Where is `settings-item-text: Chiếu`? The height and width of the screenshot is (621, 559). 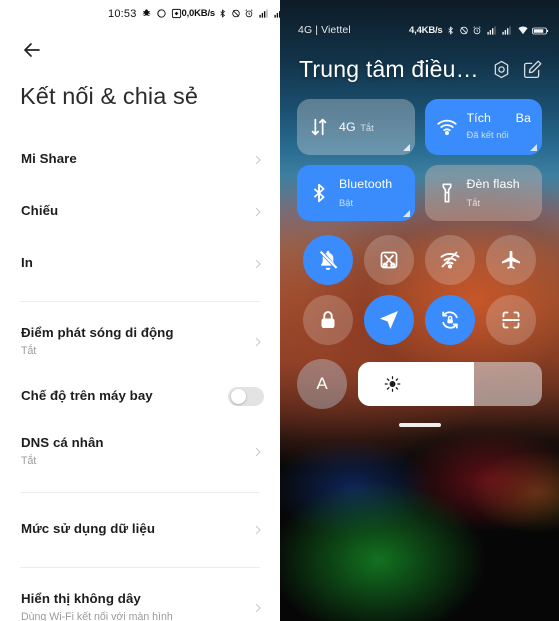 settings-item-text: Chiếu is located at coordinates (136, 211).